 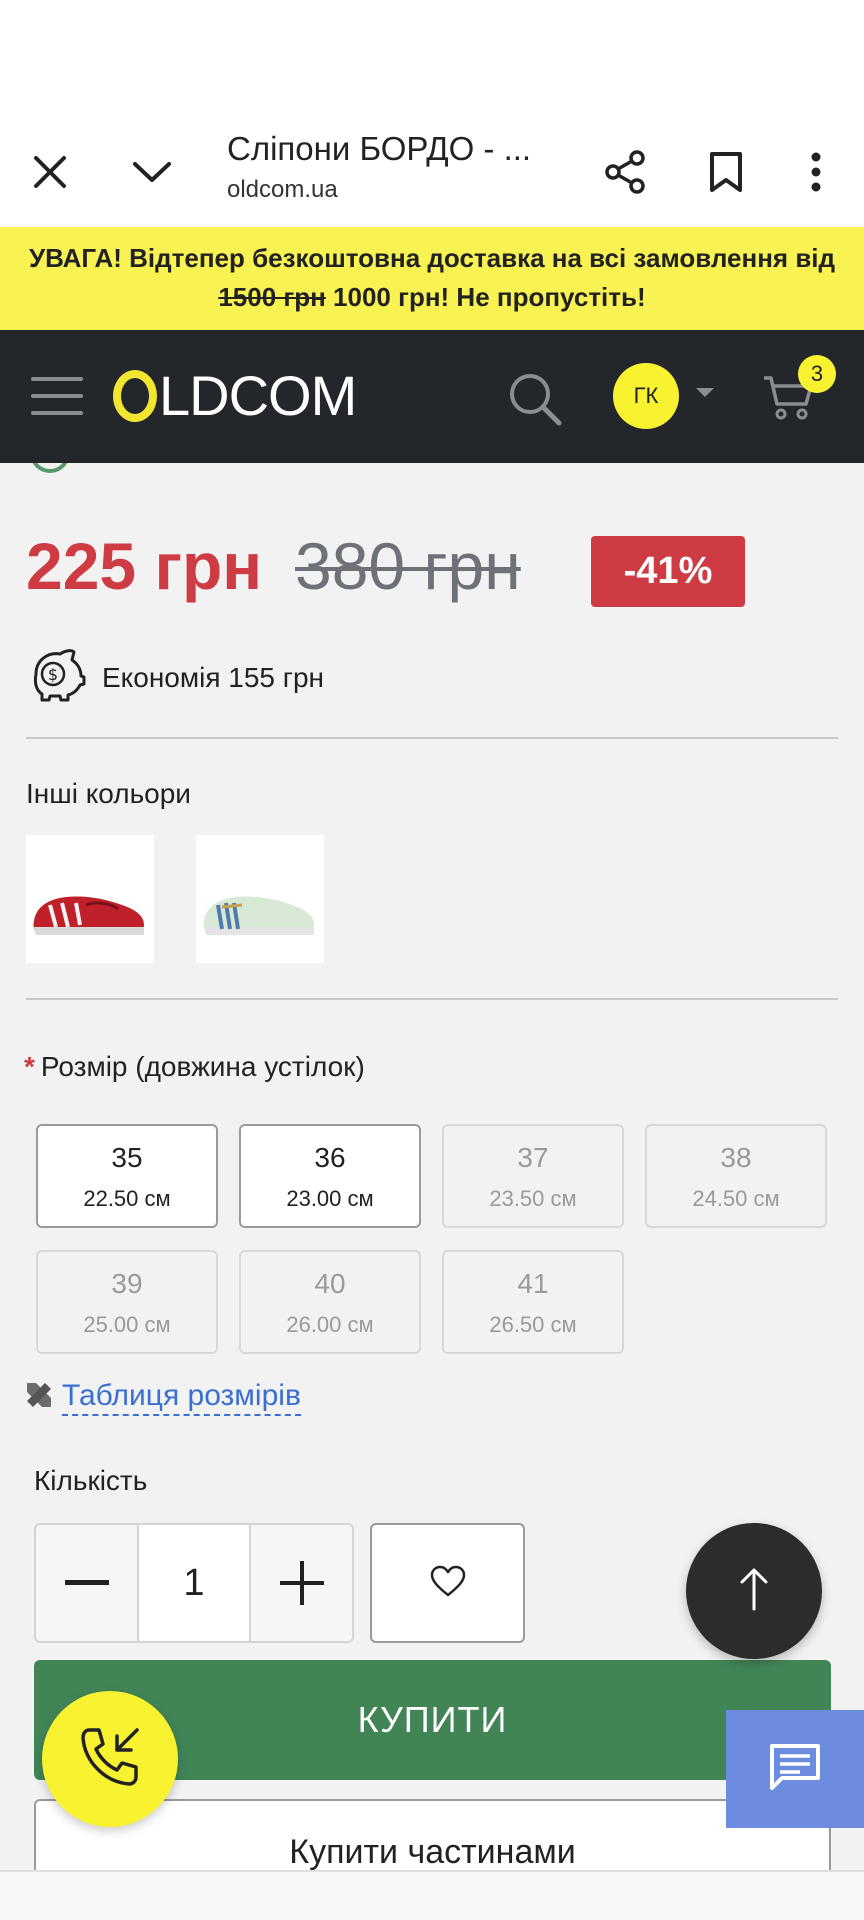 What do you see at coordinates (127, 1198) in the screenshot?
I see `size-length: 22.50 см` at bounding box center [127, 1198].